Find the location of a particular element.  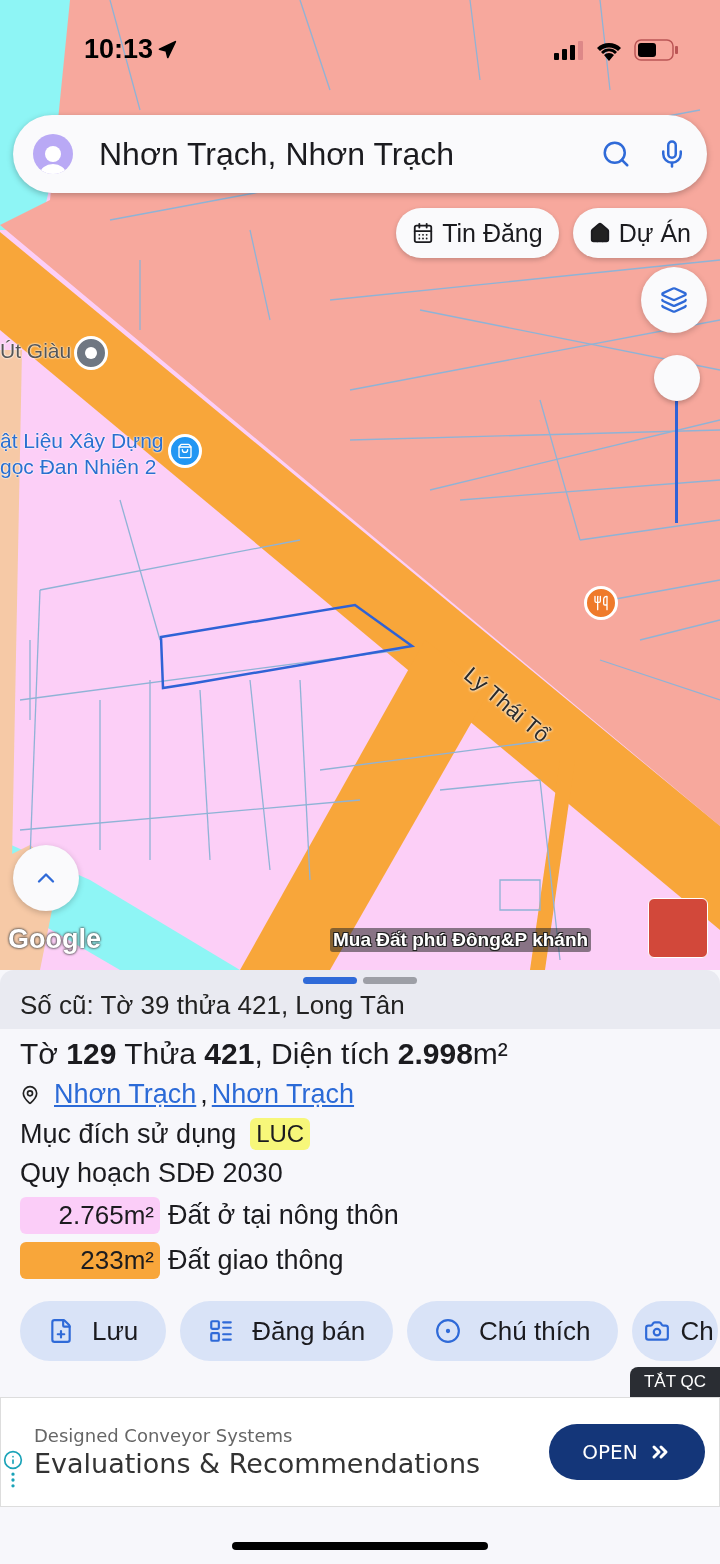

ad-title: Evaluations & Recommendations is located at coordinates (258, 1463).